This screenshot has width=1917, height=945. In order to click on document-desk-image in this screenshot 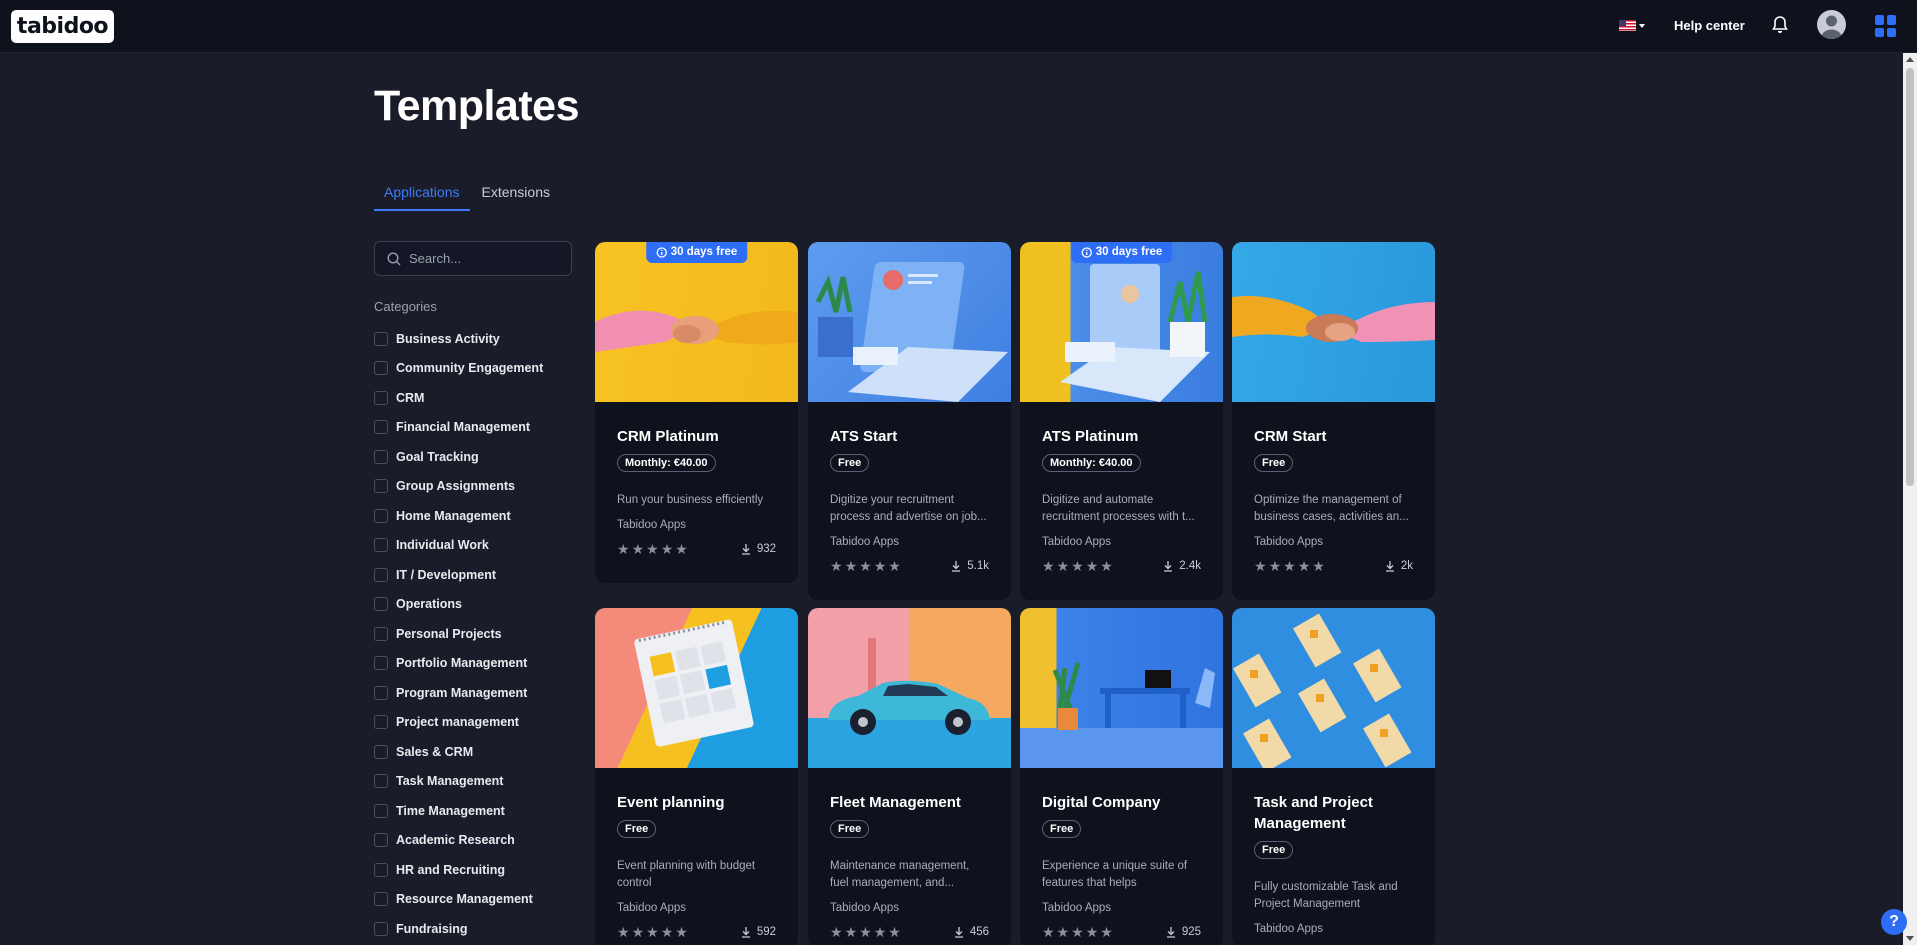, I will do `click(1135, 333)`.